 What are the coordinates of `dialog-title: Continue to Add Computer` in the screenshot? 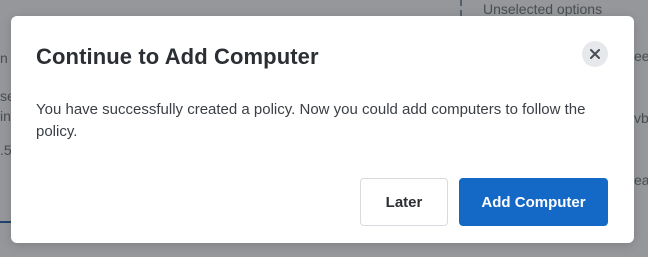 It's located at (177, 56).